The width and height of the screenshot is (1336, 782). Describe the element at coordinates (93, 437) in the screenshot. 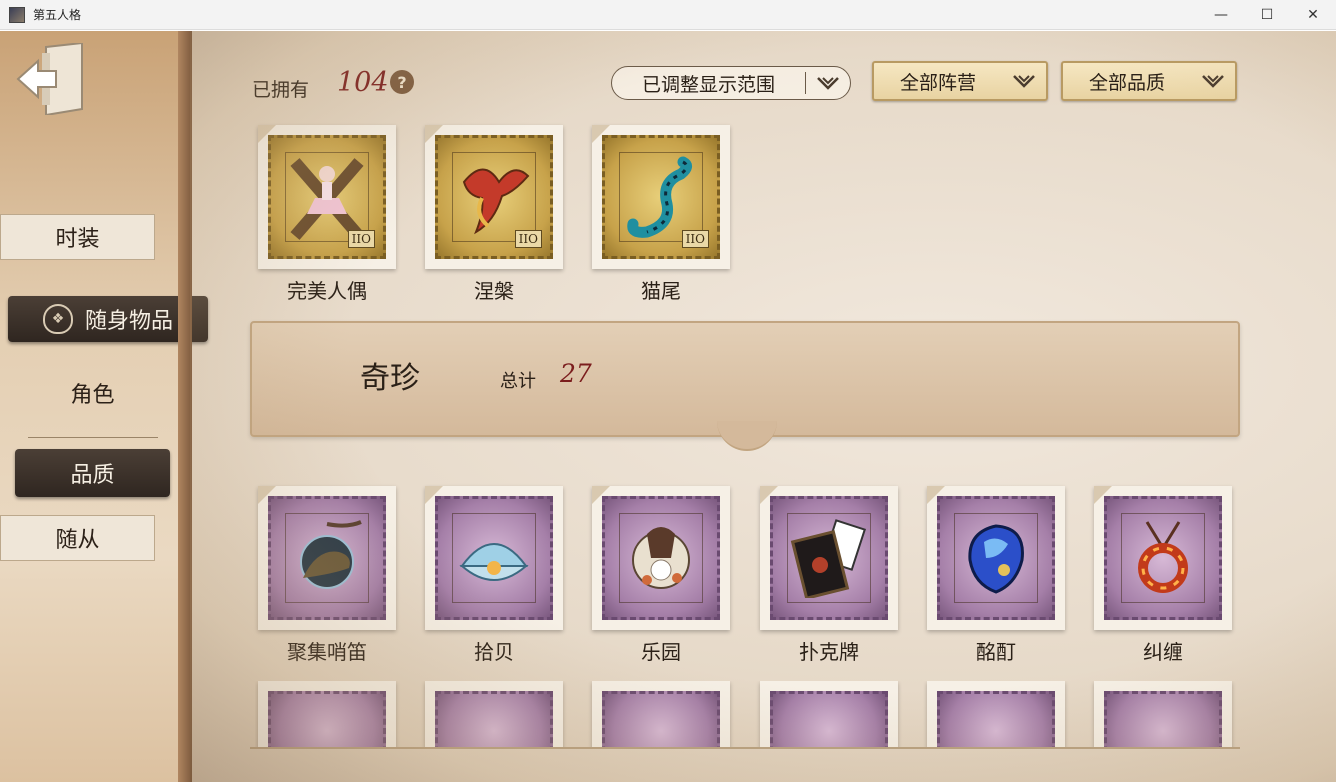

I see `sidebar-divider` at that location.